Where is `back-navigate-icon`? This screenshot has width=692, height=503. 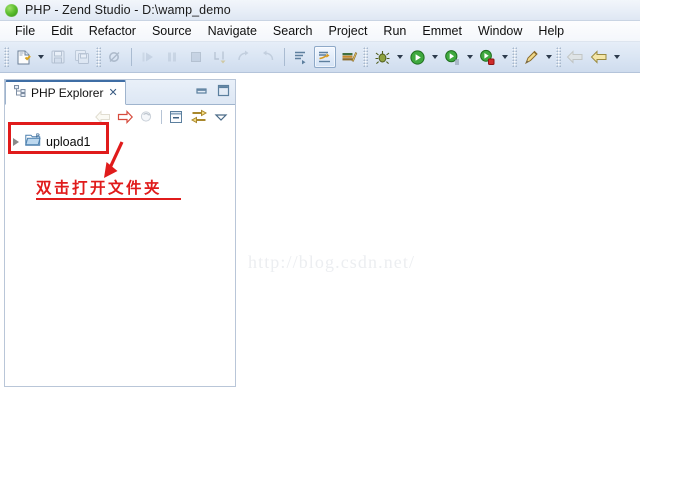
back-navigate-icon is located at coordinates (575, 57).